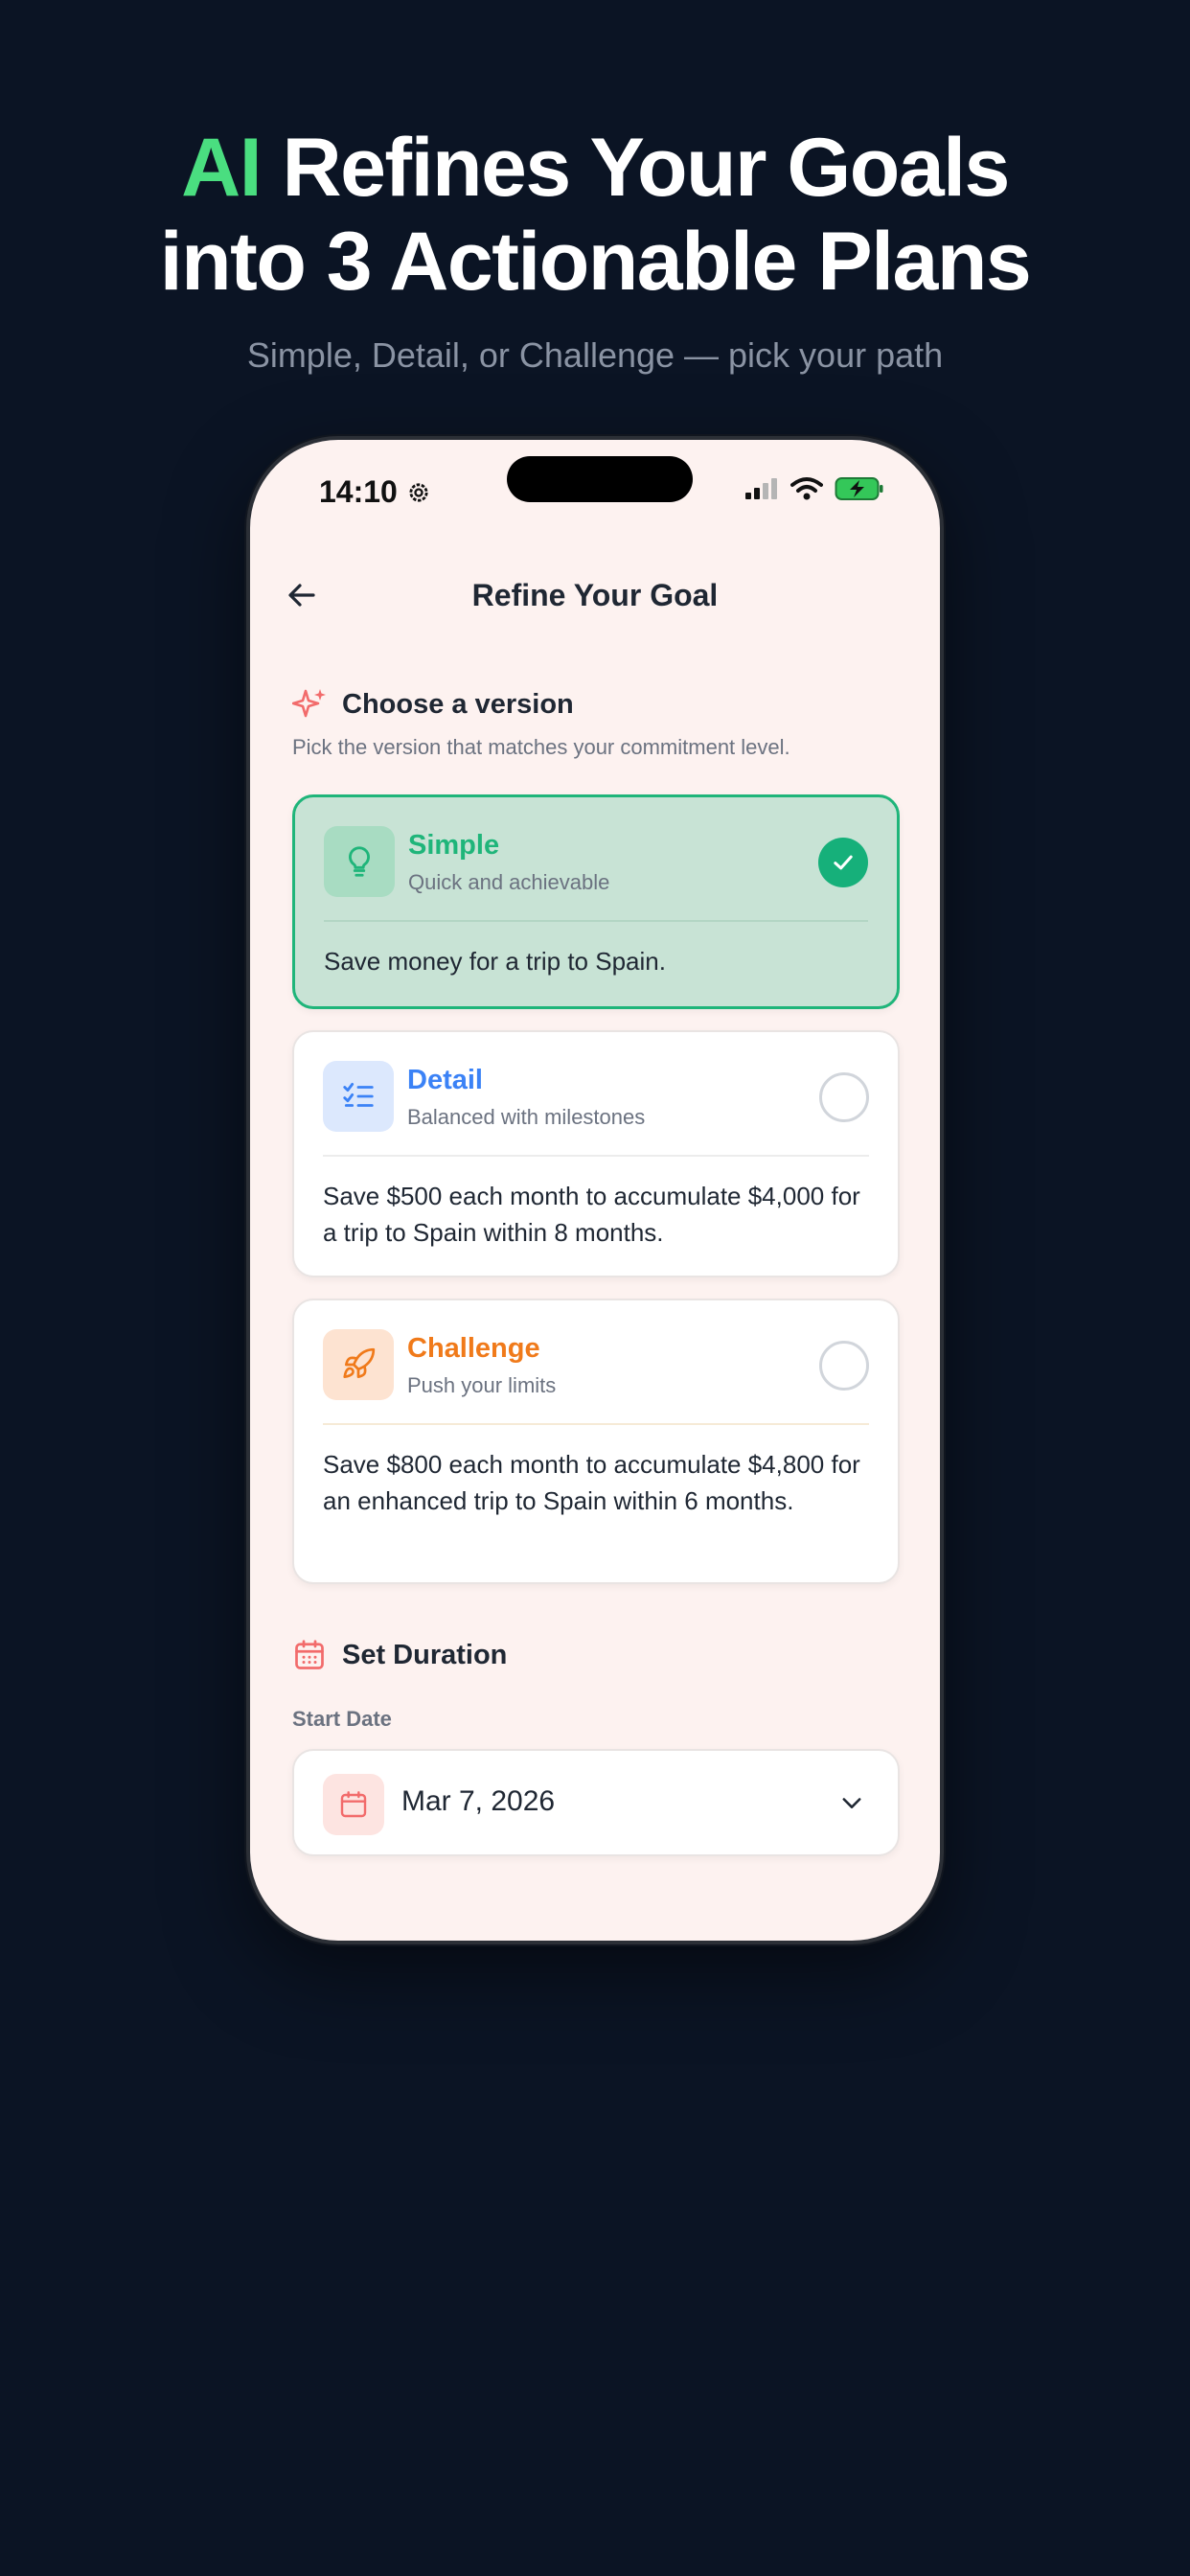  I want to click on headline-line1: Refines Your Goals, so click(647, 168).